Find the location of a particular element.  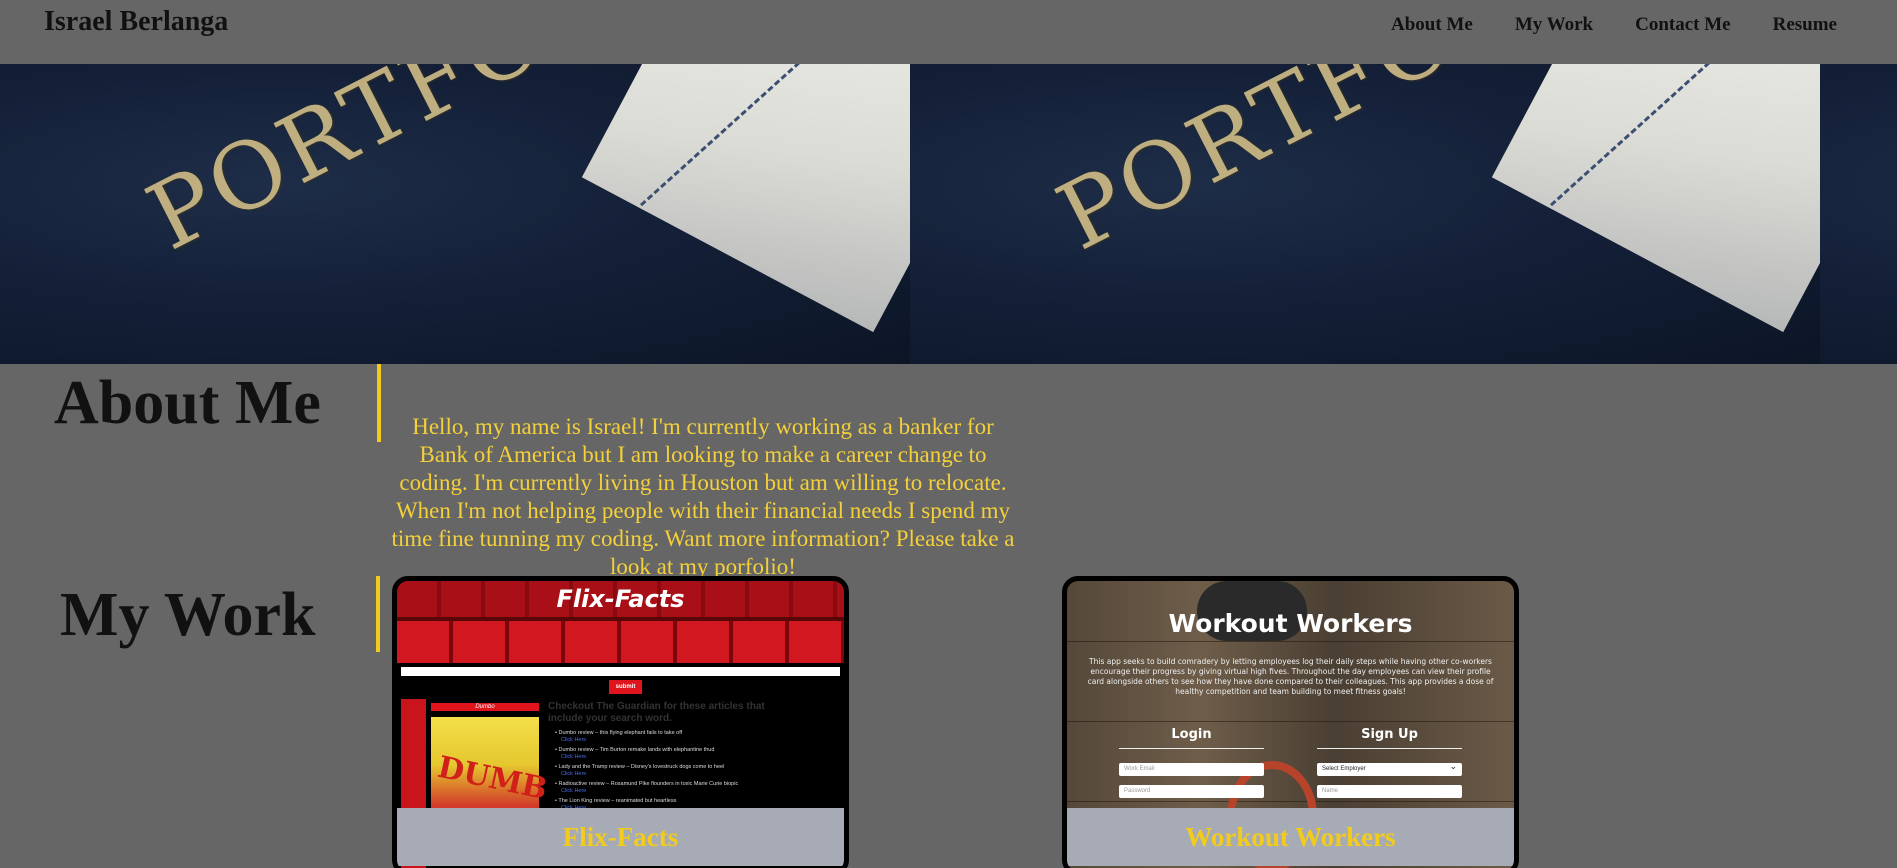

password-field: Password is located at coordinates (1191, 791).